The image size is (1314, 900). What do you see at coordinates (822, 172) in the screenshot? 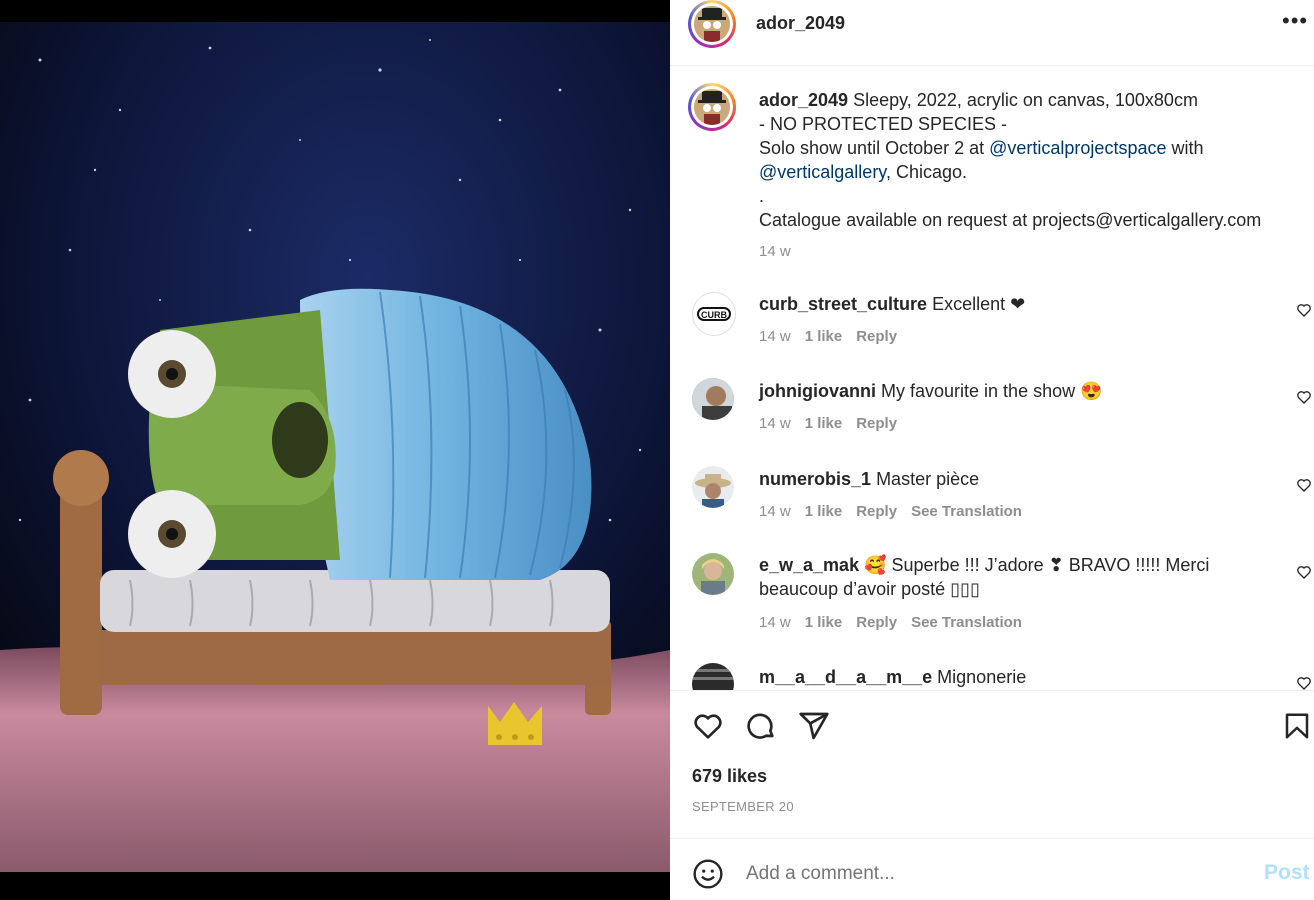
I see `mention-verticalgallery: @verticalgallery` at bounding box center [822, 172].